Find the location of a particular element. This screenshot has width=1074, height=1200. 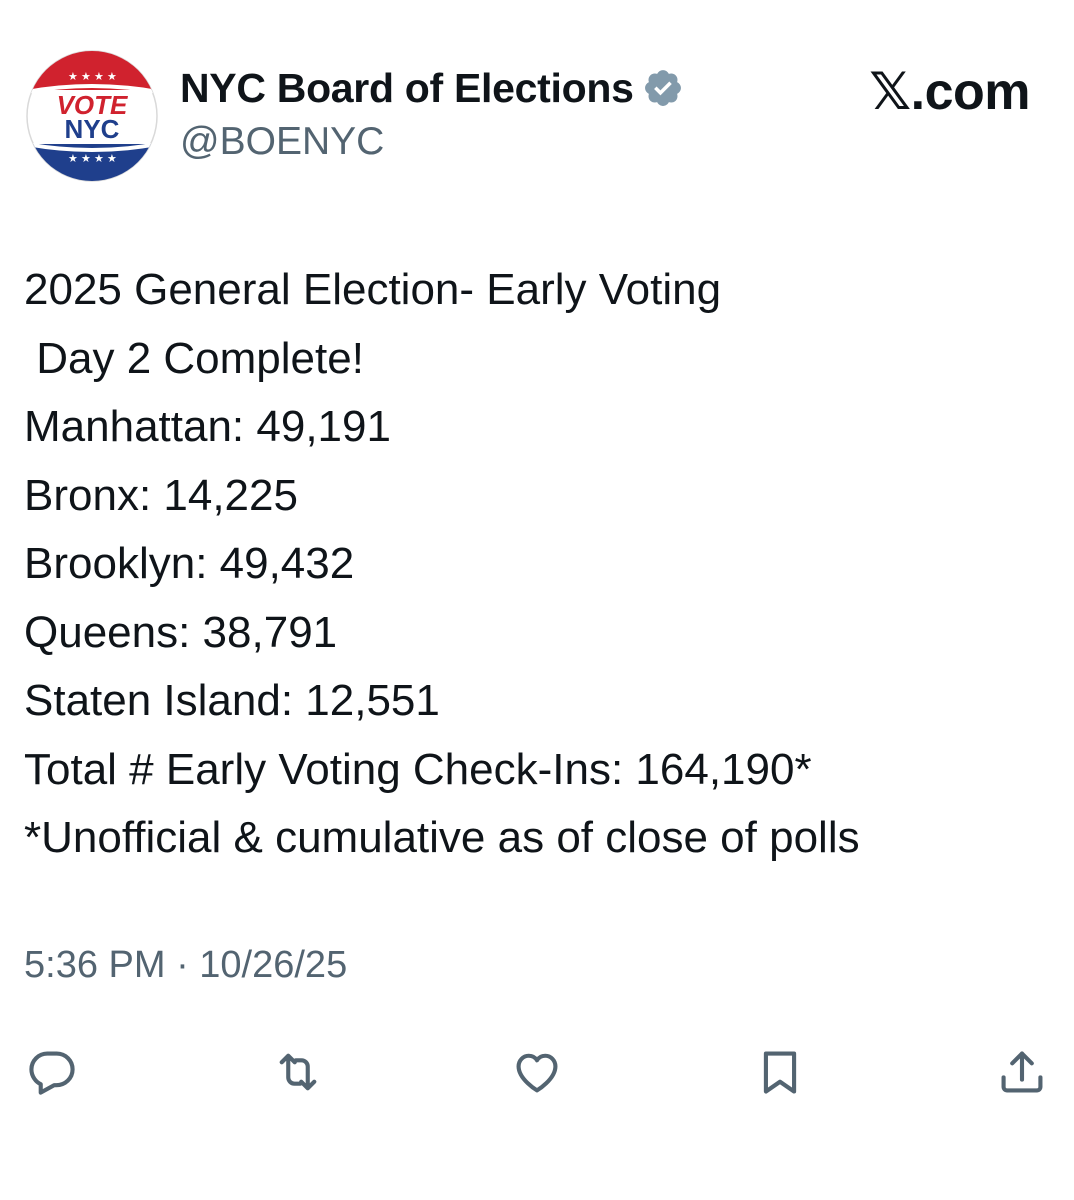

bookmark-button is located at coordinates (780, 1072).